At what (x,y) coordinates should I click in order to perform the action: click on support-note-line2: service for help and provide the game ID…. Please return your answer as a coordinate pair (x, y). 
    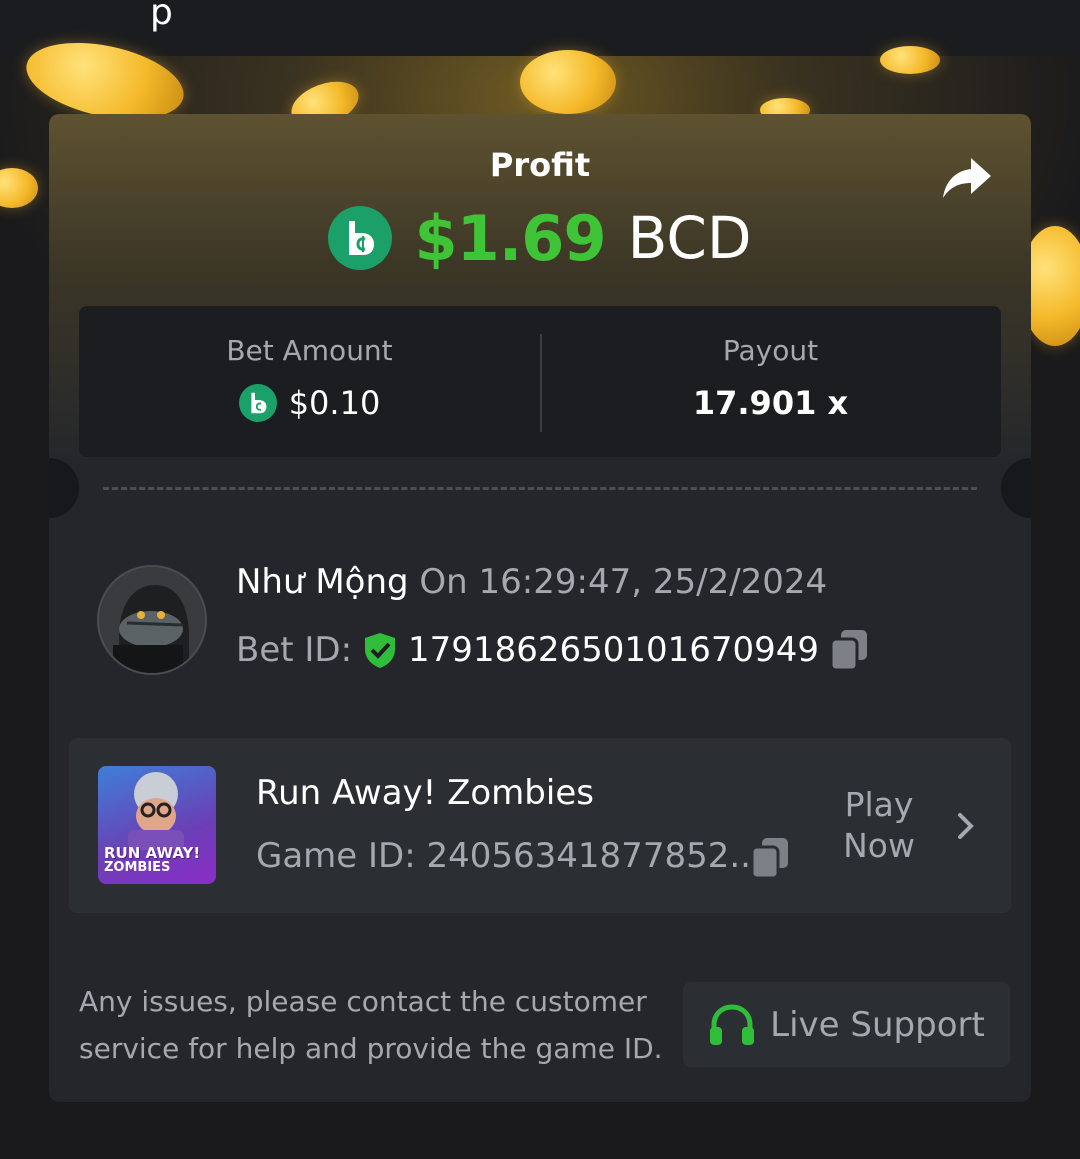
    Looking at the image, I should click on (371, 1048).